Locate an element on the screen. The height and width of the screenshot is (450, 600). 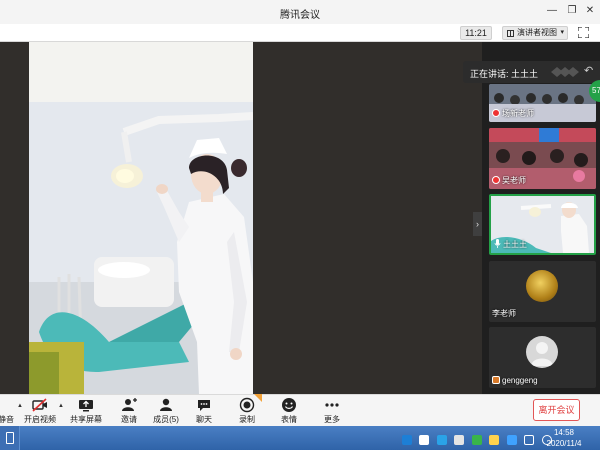
participant-tile: 吴老师 is located at coordinates (542, 158).